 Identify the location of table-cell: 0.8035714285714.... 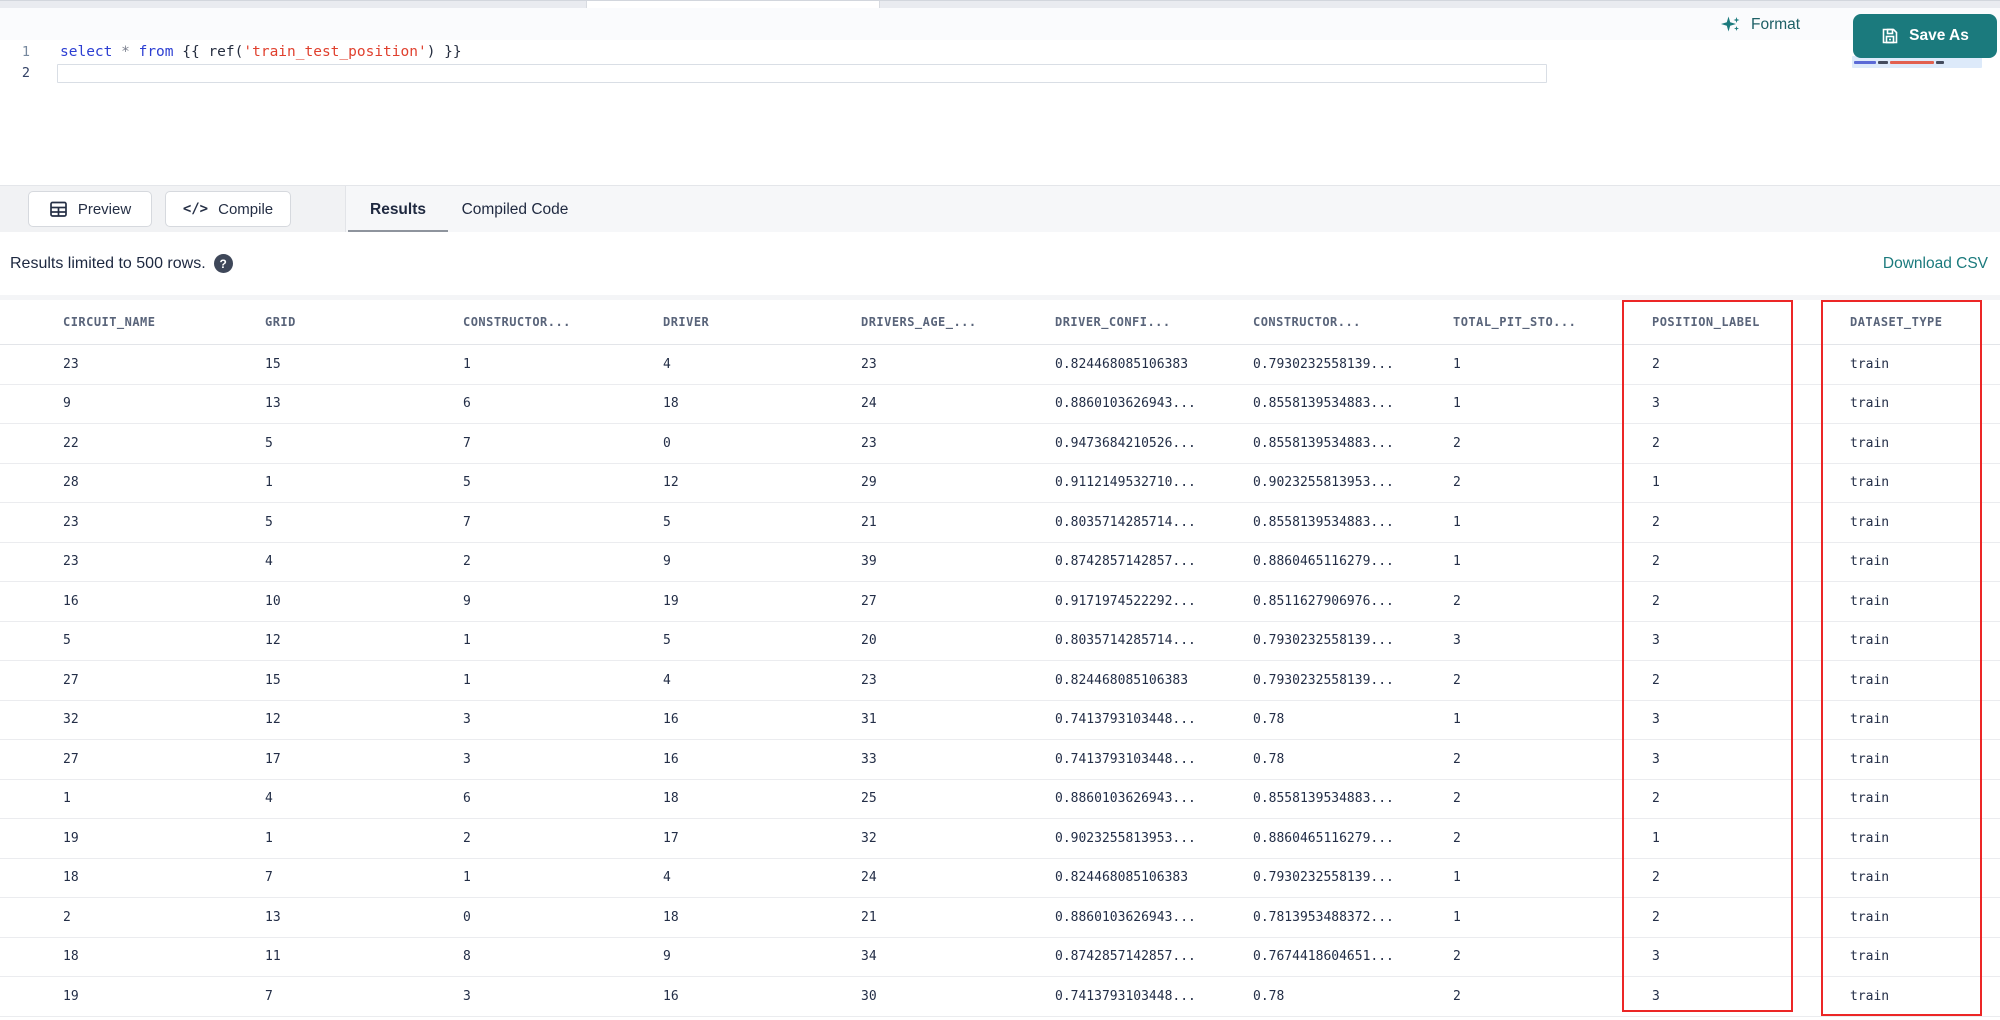
(1125, 641).